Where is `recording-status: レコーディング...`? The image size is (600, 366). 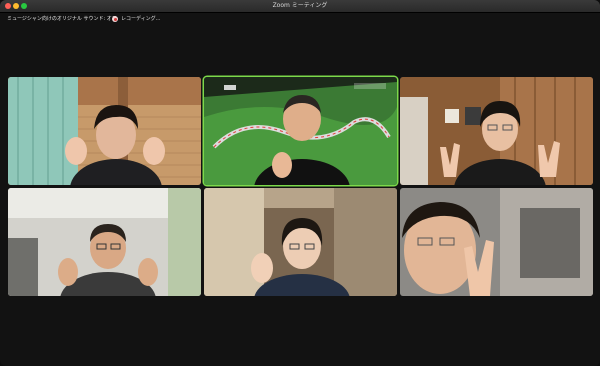 recording-status: レコーディング... is located at coordinates (136, 19).